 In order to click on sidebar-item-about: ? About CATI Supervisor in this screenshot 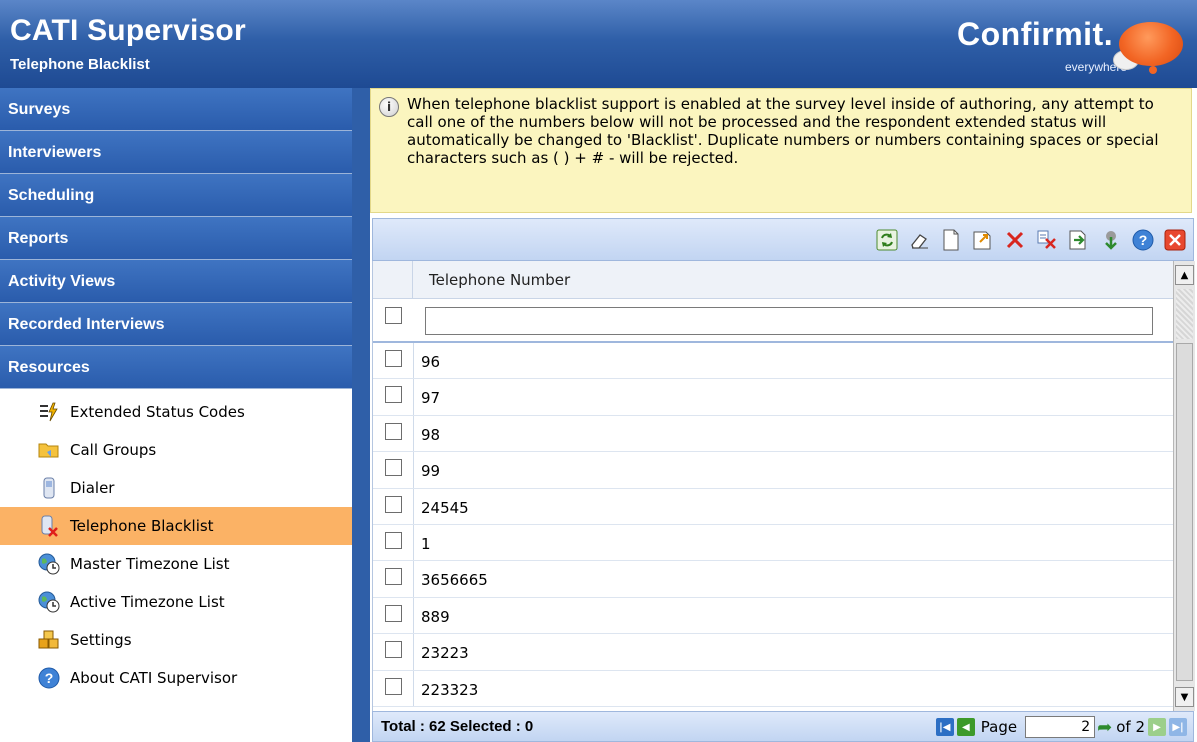, I will do `click(176, 678)`.